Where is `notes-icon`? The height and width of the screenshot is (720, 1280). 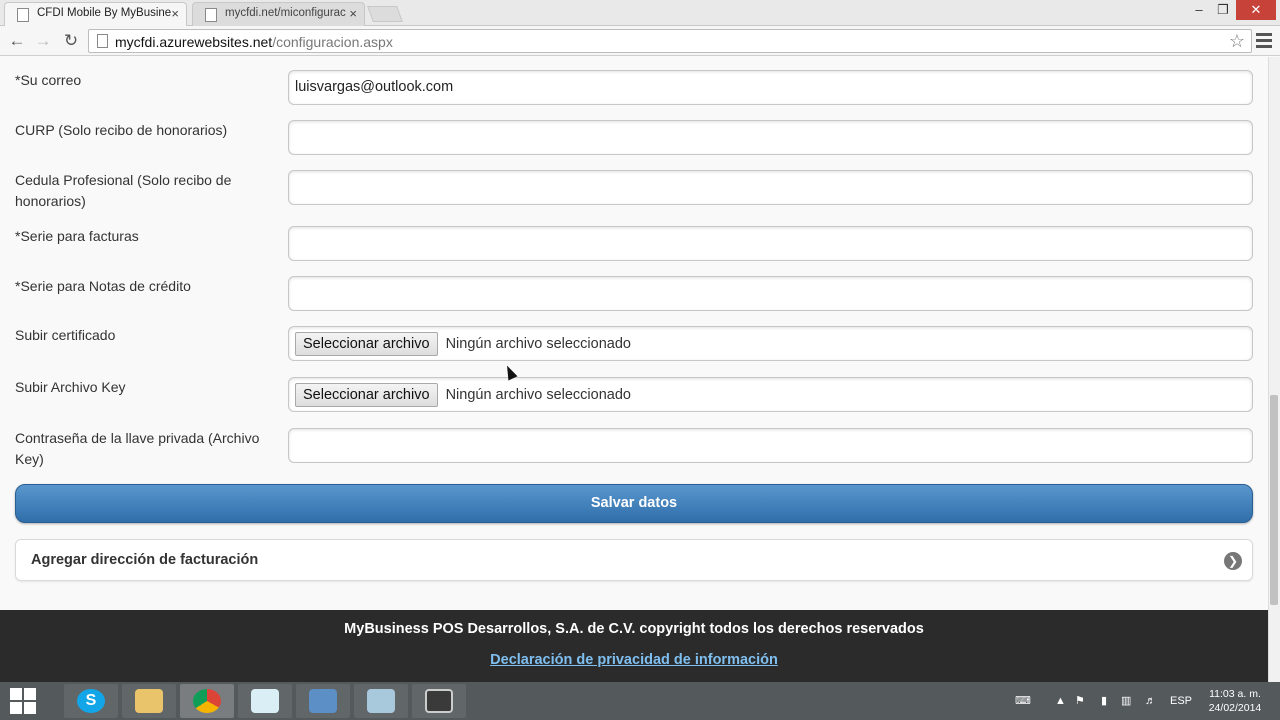 notes-icon is located at coordinates (381, 701).